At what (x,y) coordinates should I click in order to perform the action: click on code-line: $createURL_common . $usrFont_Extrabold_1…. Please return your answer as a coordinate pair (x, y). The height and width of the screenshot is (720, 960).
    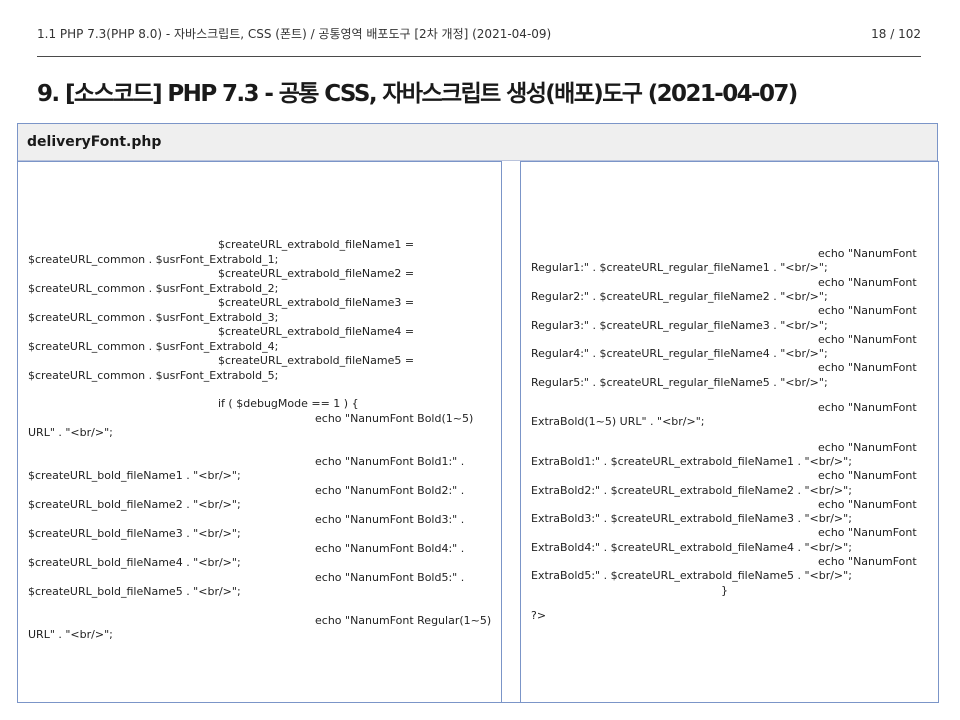
    Looking at the image, I should click on (153, 259).